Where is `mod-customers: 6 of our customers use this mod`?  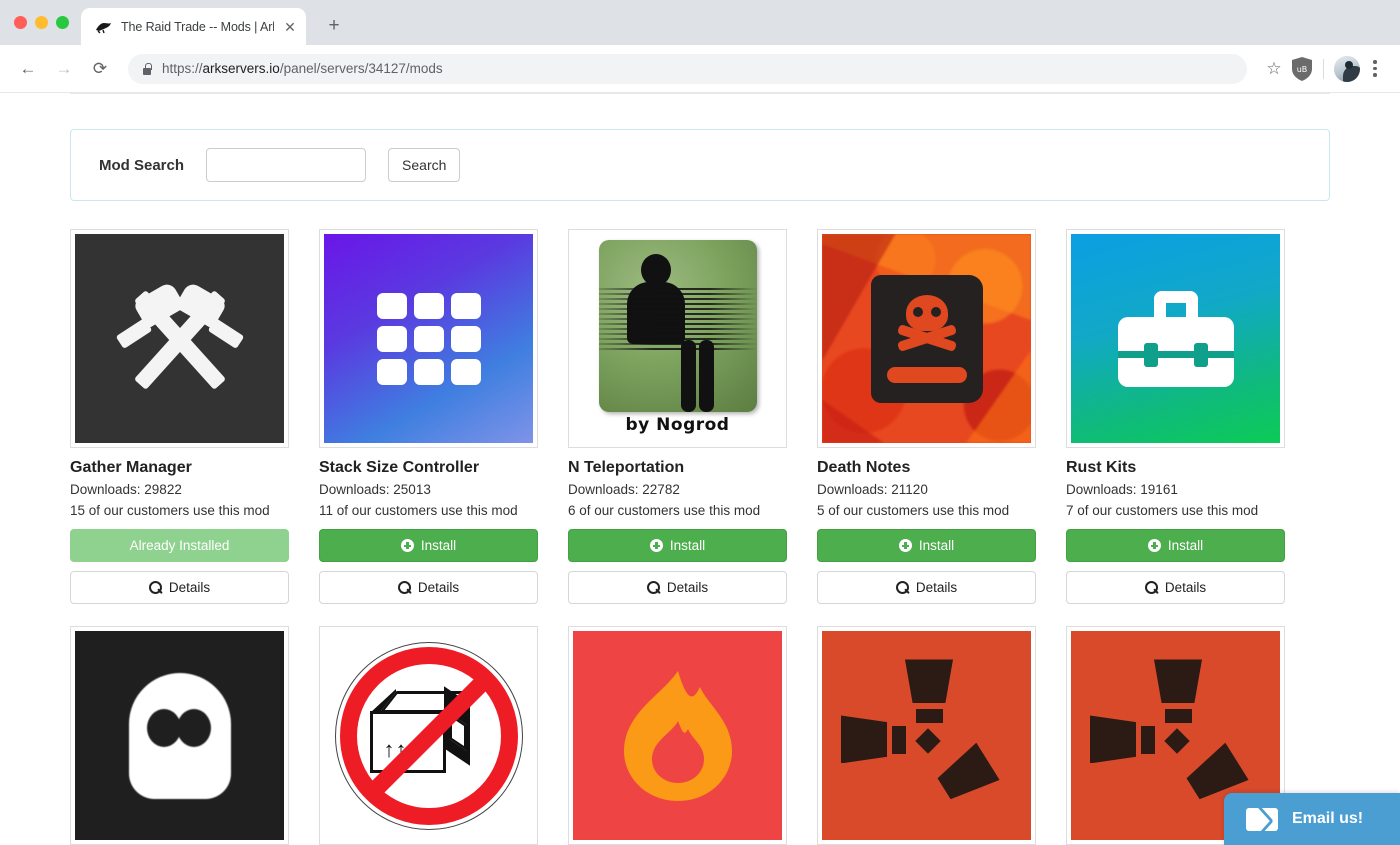 mod-customers: 6 of our customers use this mod is located at coordinates (664, 511).